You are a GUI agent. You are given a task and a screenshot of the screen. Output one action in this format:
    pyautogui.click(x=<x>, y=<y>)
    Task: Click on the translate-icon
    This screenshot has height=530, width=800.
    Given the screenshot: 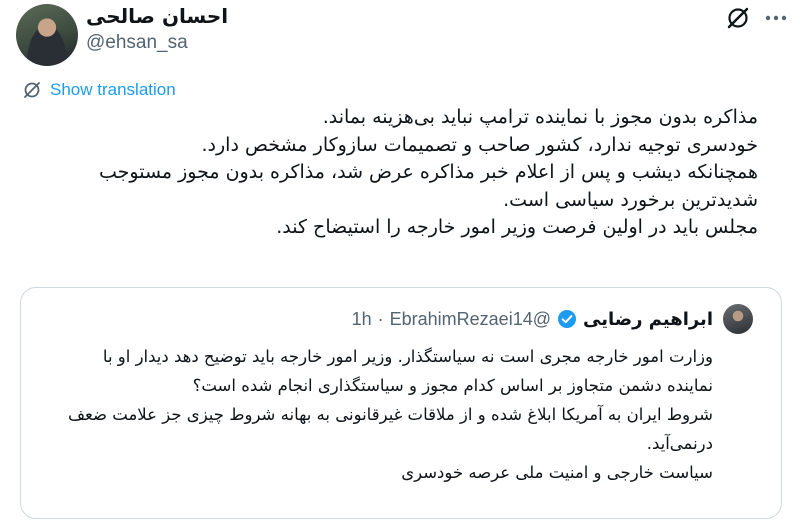 What is the action you would take?
    pyautogui.click(x=32, y=90)
    